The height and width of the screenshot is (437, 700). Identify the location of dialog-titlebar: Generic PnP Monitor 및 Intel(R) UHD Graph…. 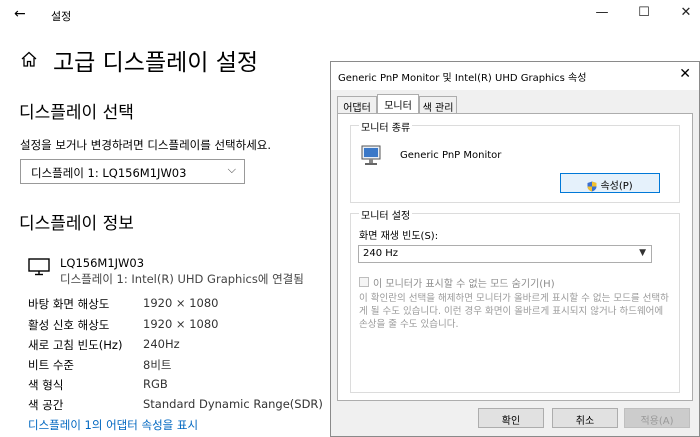
(515, 76).